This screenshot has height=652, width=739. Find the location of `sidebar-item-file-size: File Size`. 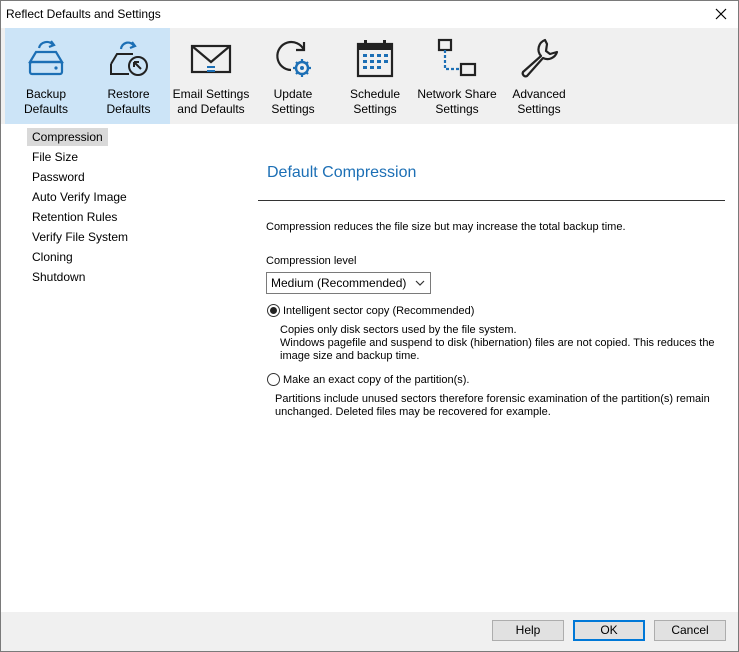

sidebar-item-file-size: File Size is located at coordinates (55, 157).